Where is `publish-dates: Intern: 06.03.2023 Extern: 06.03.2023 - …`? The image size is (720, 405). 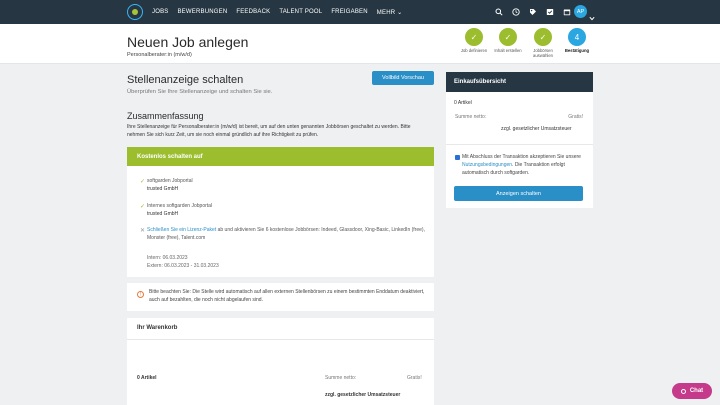 publish-dates: Intern: 06.03.2023 Extern: 06.03.2023 - … is located at coordinates (183, 262).